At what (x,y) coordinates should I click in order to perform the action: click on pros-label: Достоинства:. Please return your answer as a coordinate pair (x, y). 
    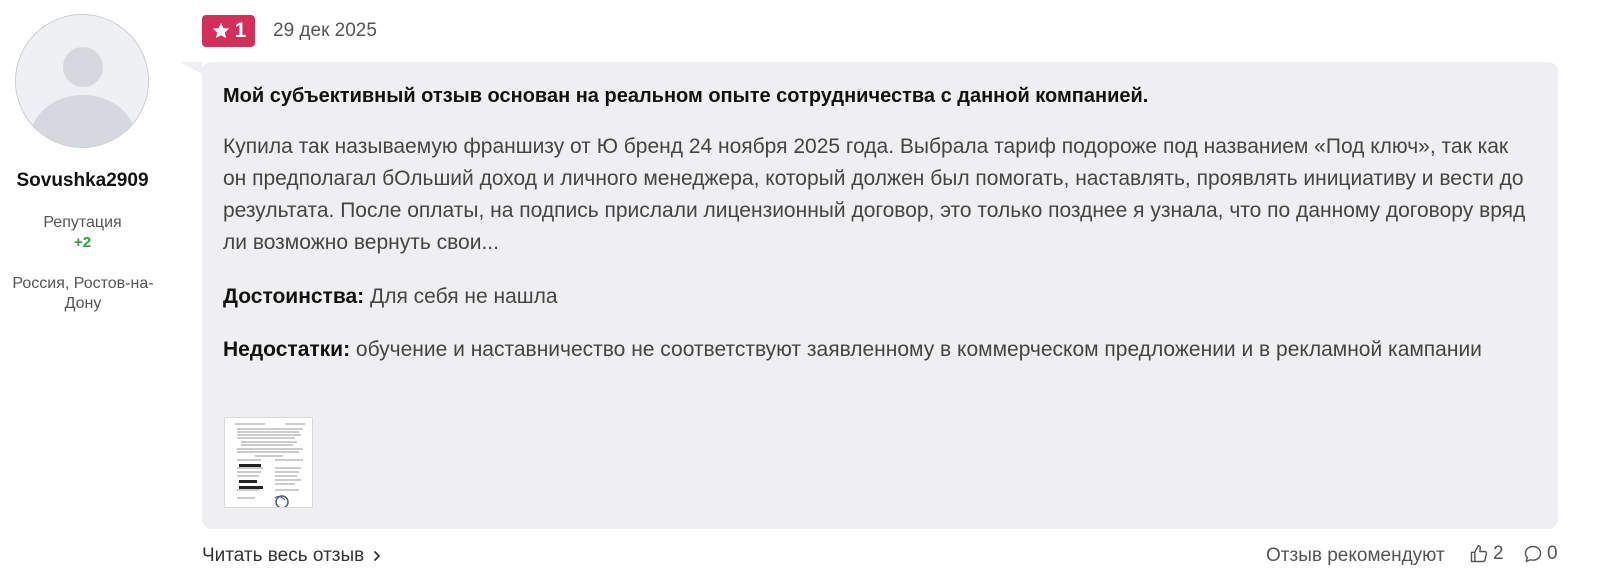
    Looking at the image, I should click on (294, 296).